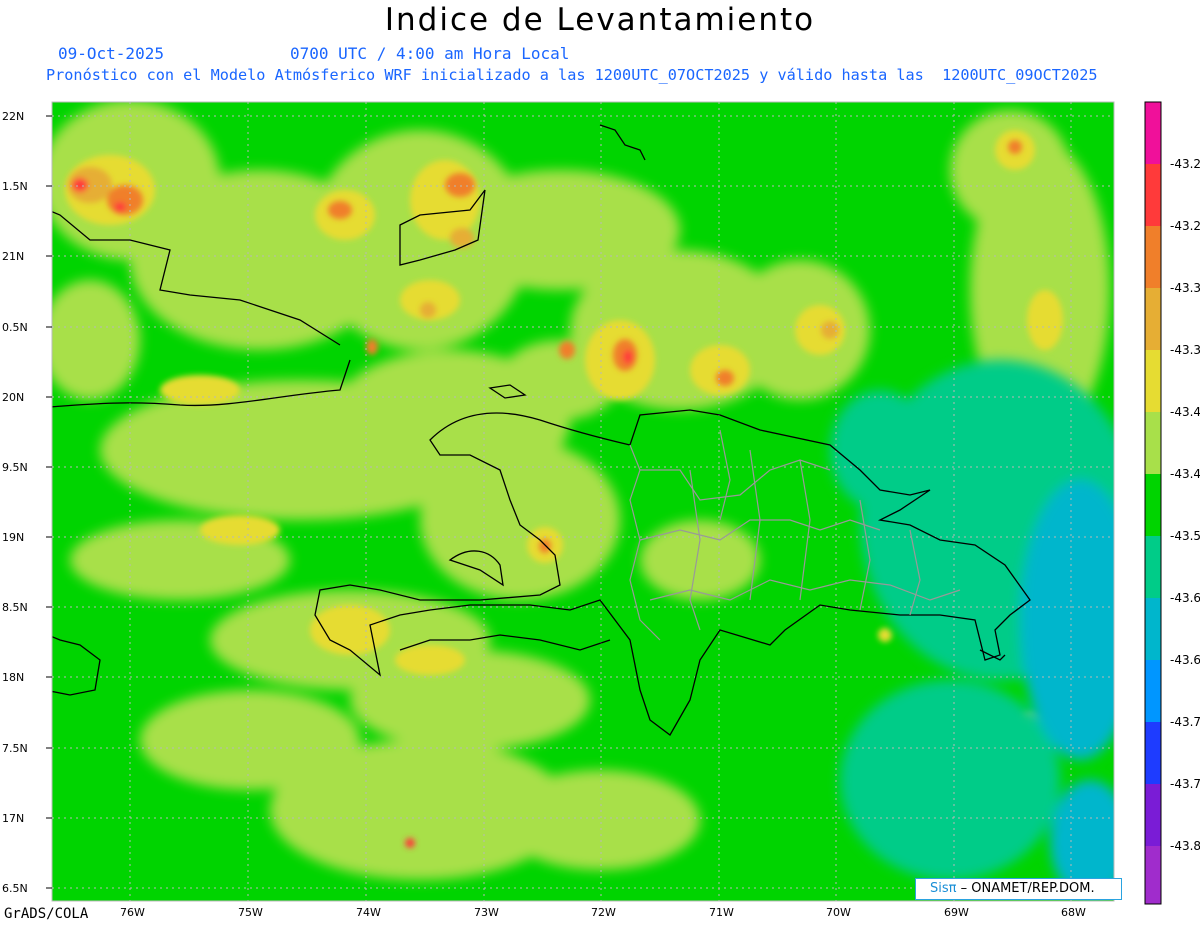  What do you see at coordinates (15, 607) in the screenshot?
I see `lat-label: 8.5N` at bounding box center [15, 607].